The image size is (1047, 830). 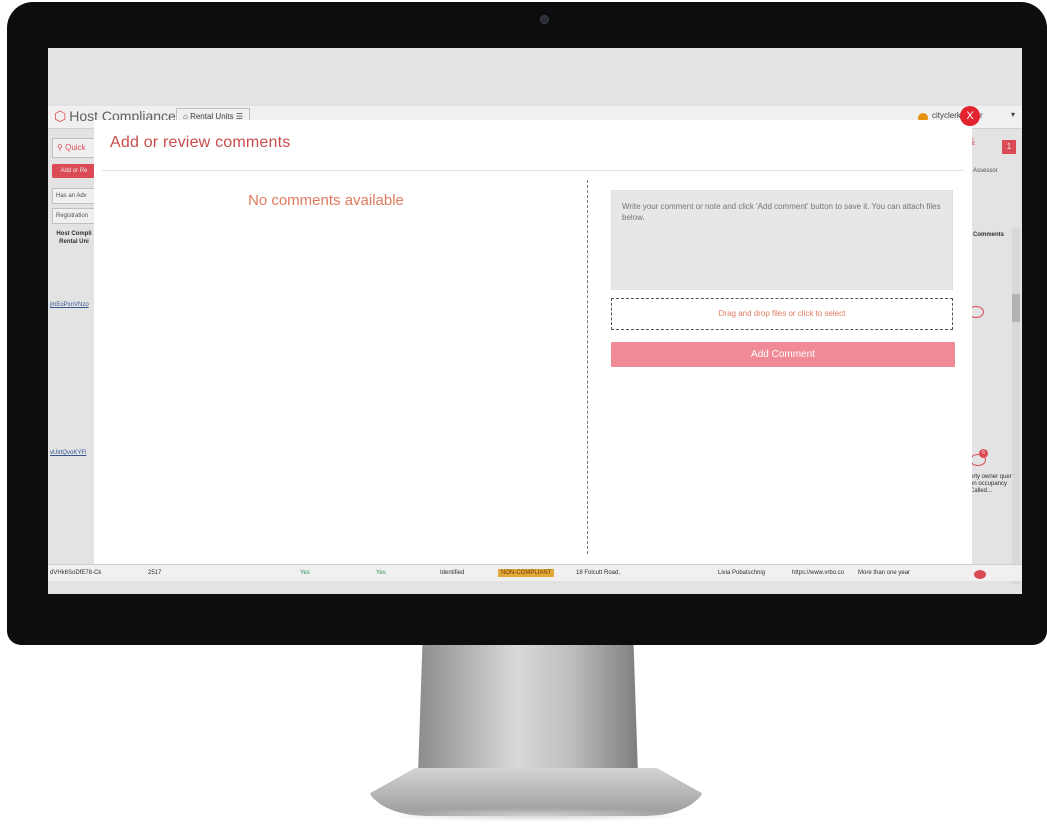 I want to click on divider, so click(x=533, y=170).